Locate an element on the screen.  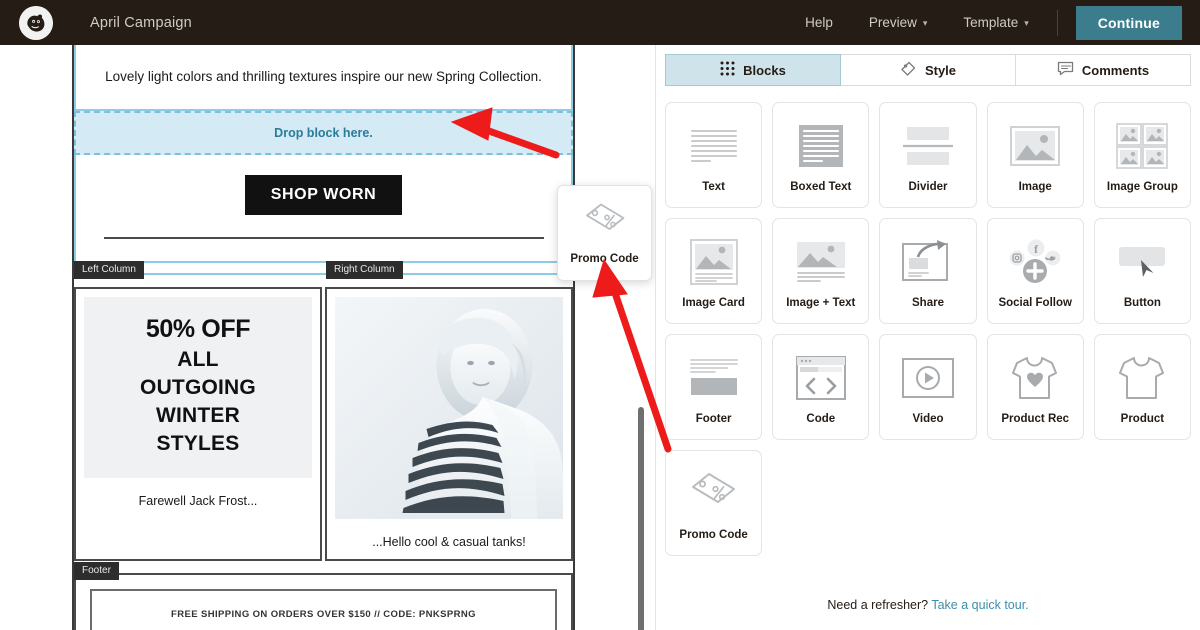
block-label: Image Group is located at coordinates (1142, 187).